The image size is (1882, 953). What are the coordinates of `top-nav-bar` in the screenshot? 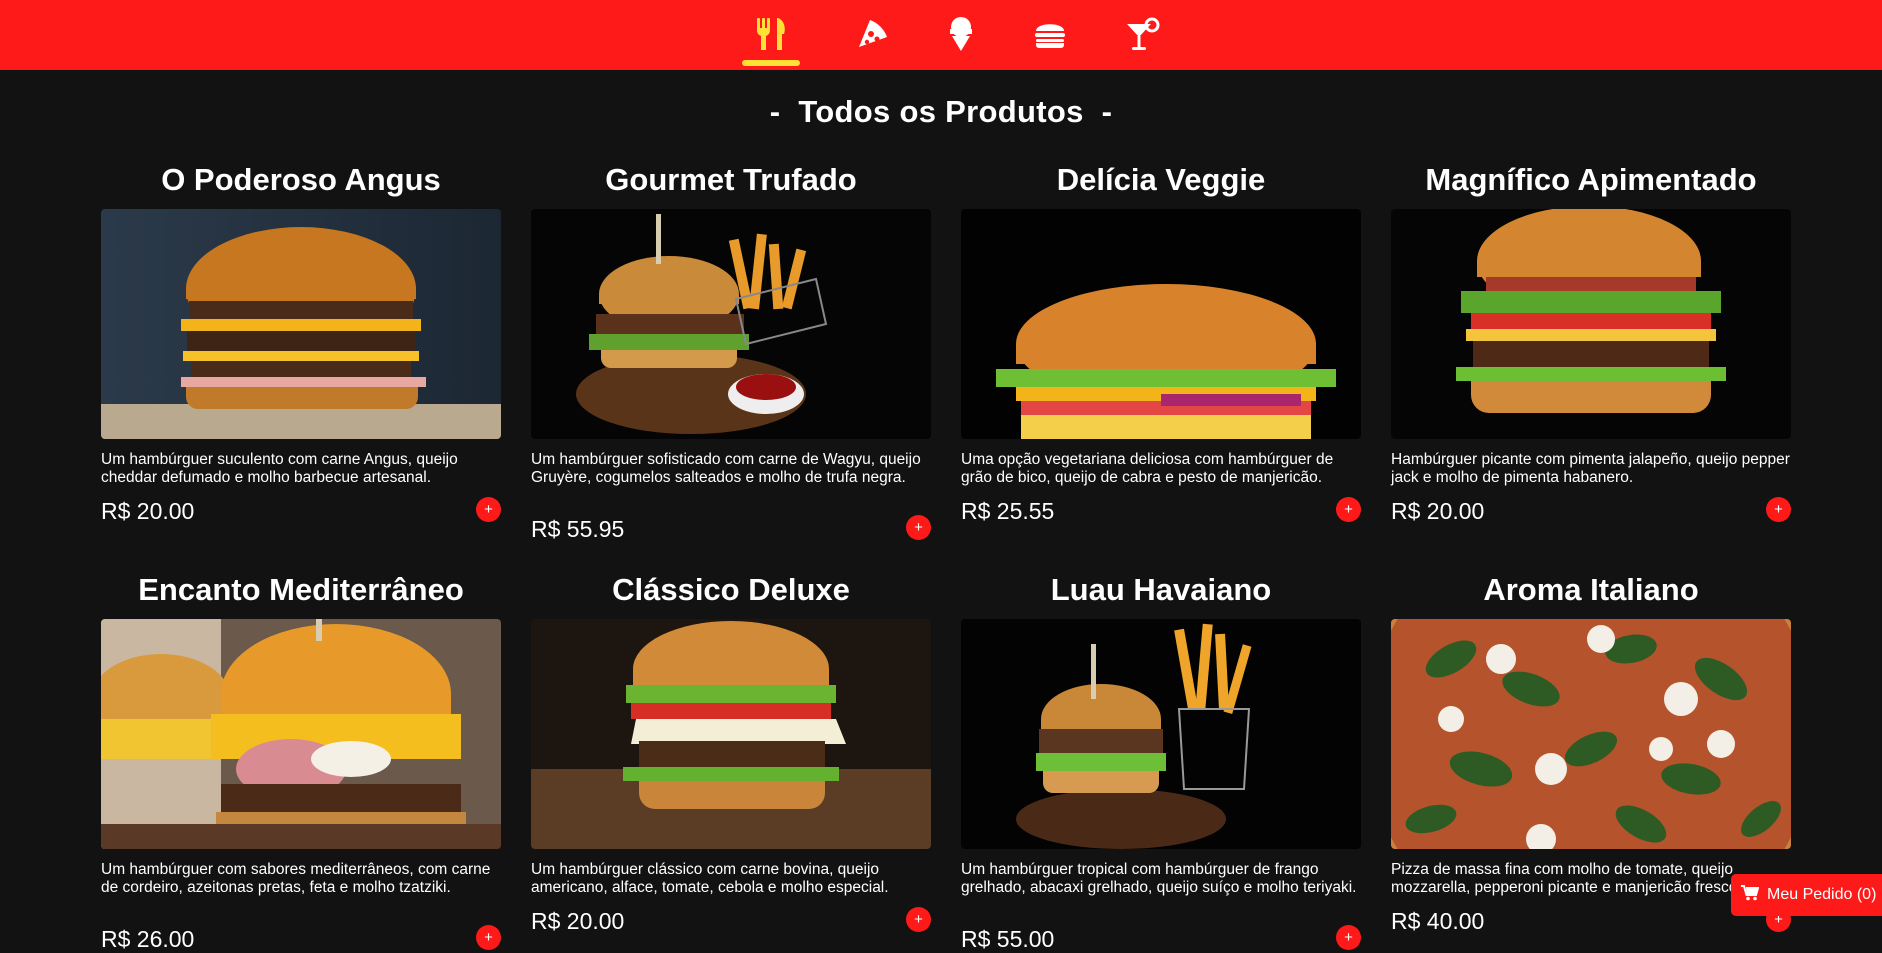 It's located at (941, 35).